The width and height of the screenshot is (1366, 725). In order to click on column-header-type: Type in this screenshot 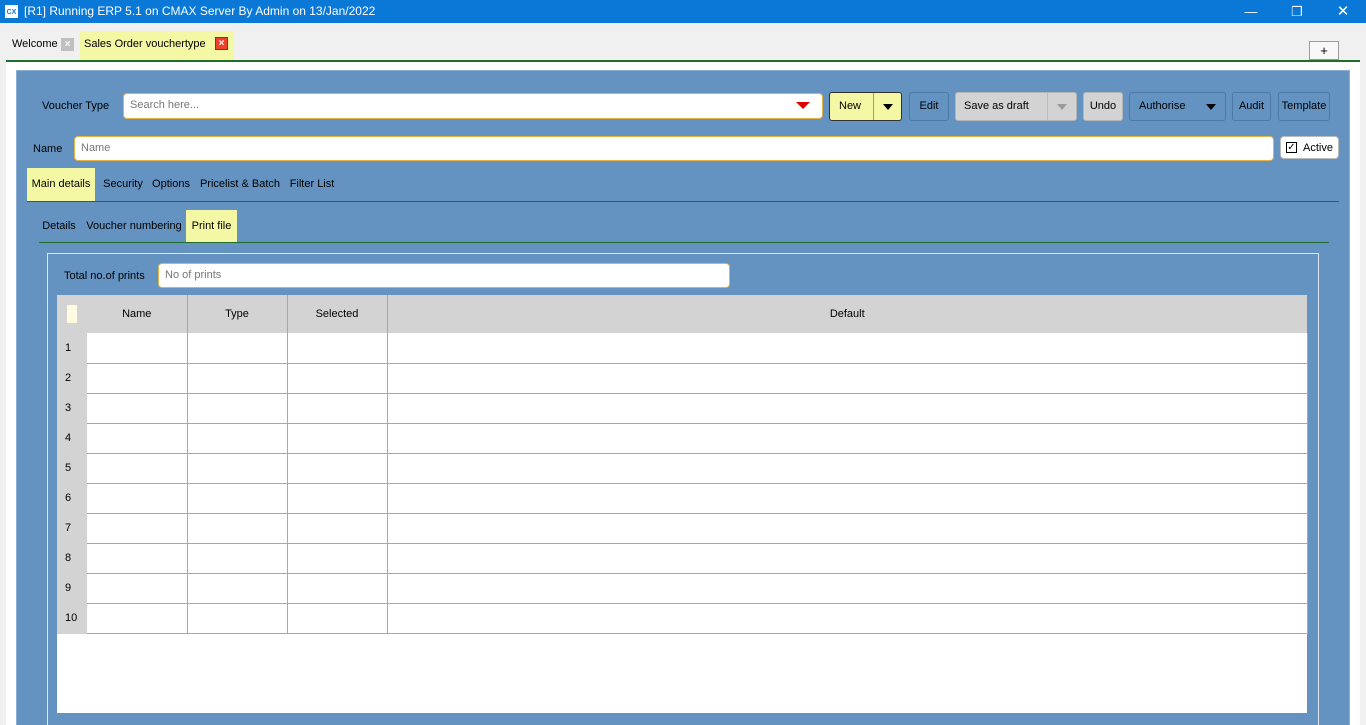, I will do `click(237, 314)`.